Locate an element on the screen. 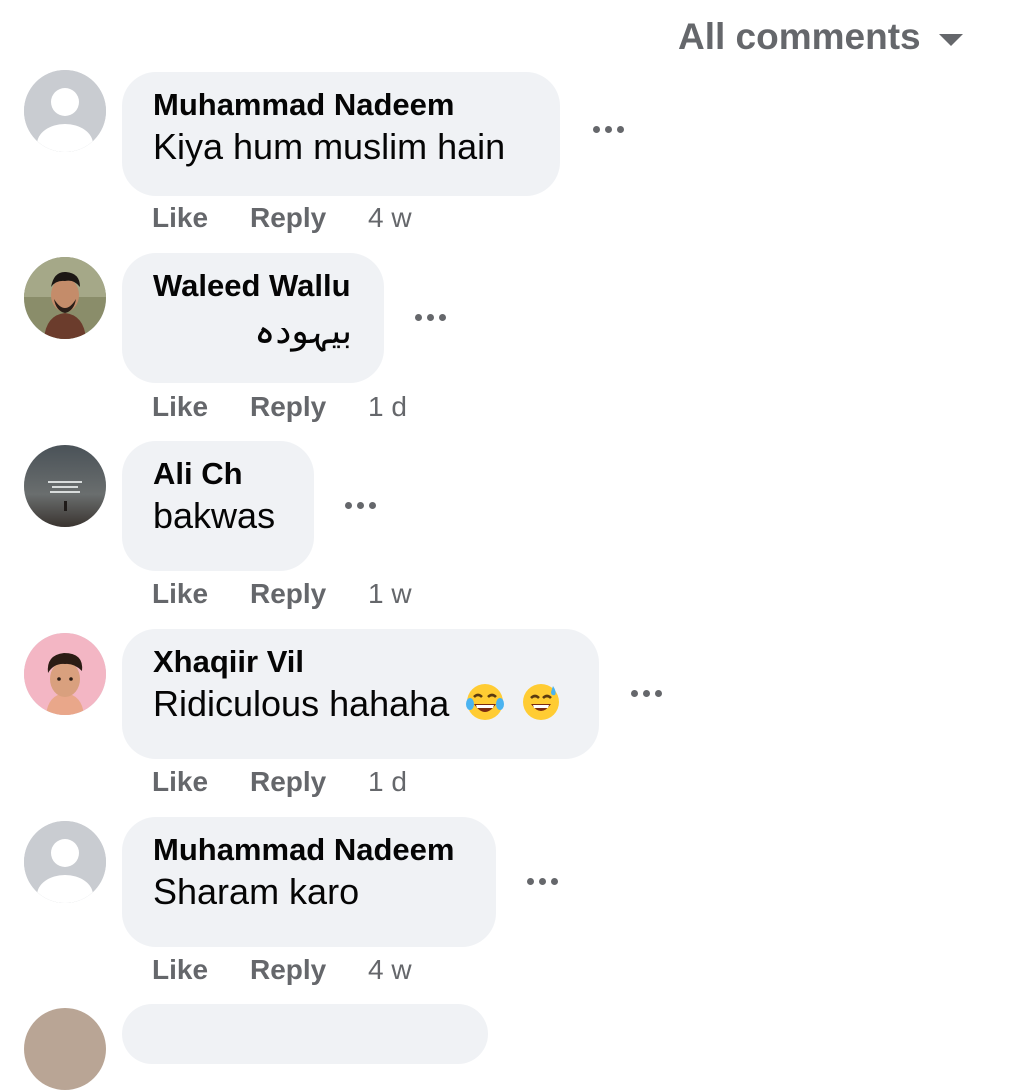 This screenshot has height=1090, width=1020. comment-text-row: Ridiculous hahaha is located at coordinates (360, 704).